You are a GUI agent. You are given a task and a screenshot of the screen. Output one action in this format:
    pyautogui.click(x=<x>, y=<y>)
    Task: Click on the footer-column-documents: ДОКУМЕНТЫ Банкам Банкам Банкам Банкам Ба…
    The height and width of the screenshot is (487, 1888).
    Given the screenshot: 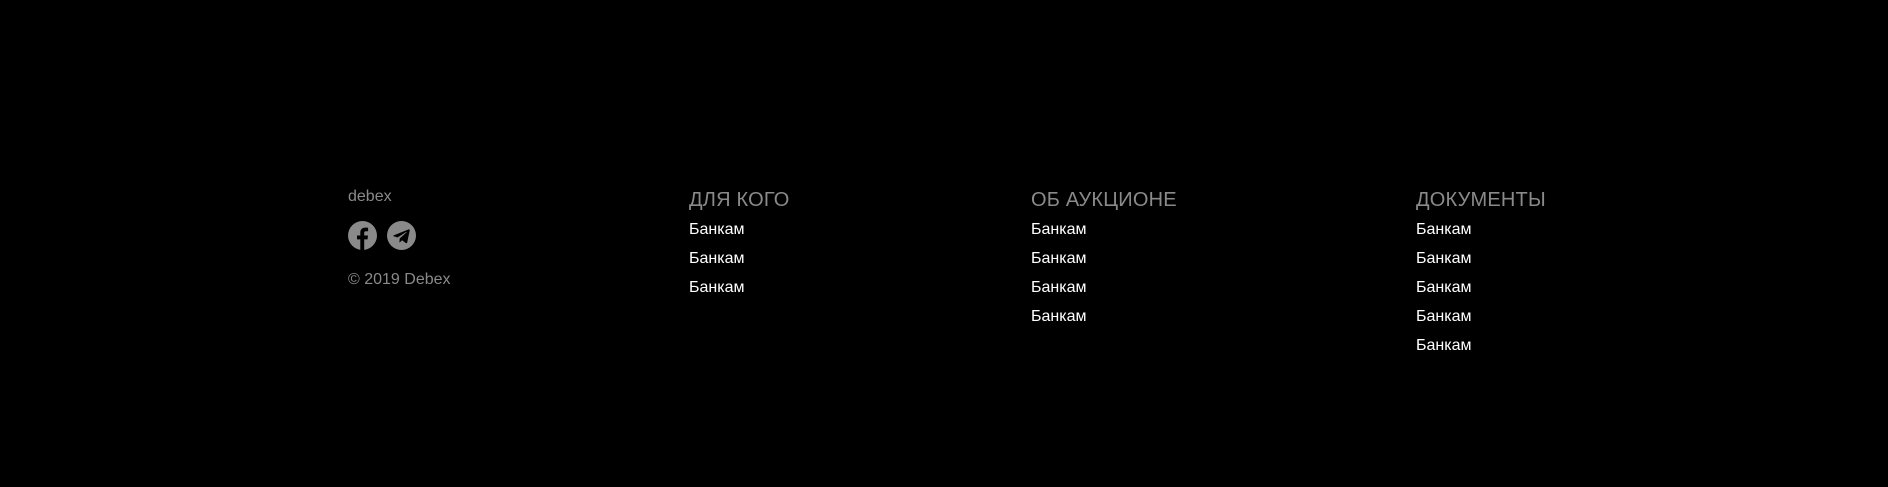 What is the action you would take?
    pyautogui.click(x=1481, y=276)
    